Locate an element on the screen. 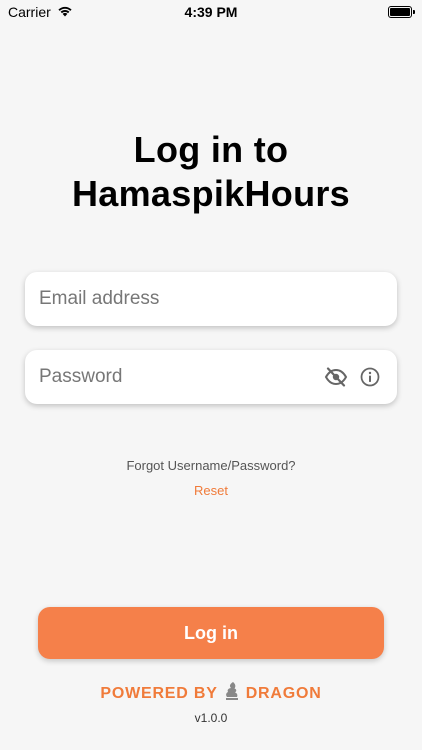  login-button: Log in is located at coordinates (211, 633).